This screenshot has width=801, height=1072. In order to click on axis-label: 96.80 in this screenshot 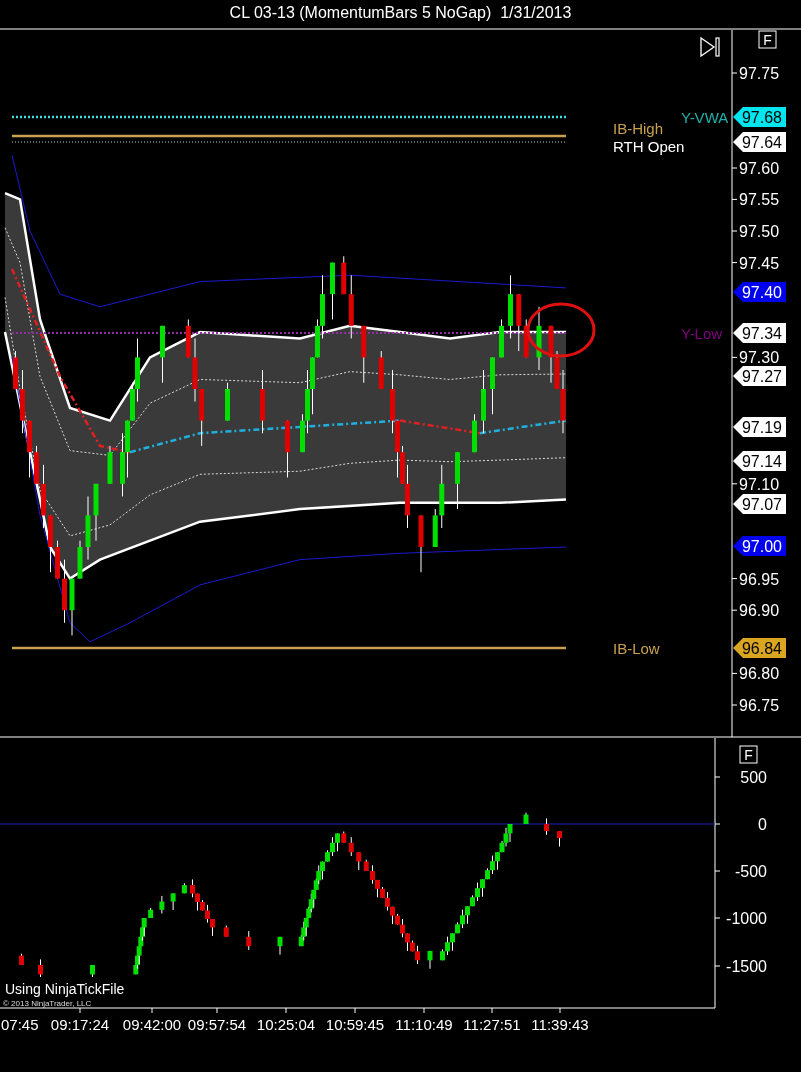, I will do `click(759, 674)`.